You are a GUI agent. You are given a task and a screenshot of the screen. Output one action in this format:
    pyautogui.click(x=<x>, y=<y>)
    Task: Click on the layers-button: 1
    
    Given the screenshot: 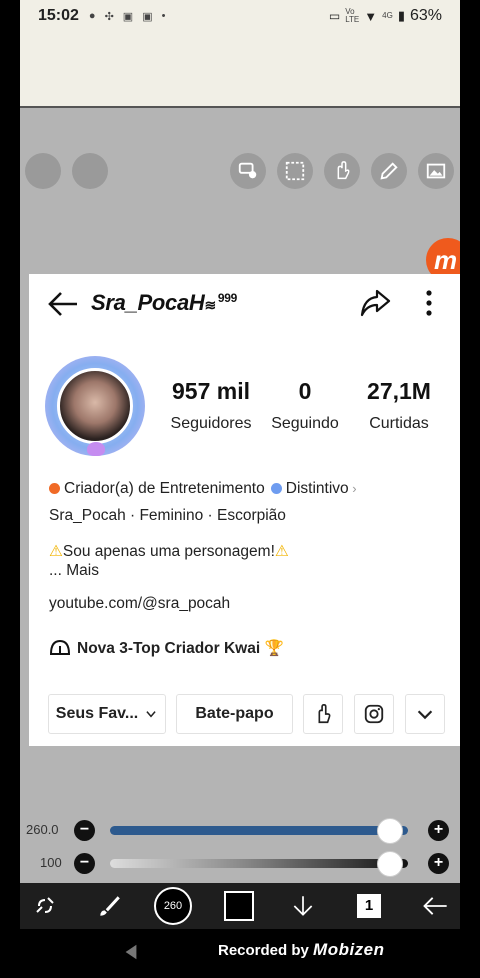 What is the action you would take?
    pyautogui.click(x=369, y=906)
    